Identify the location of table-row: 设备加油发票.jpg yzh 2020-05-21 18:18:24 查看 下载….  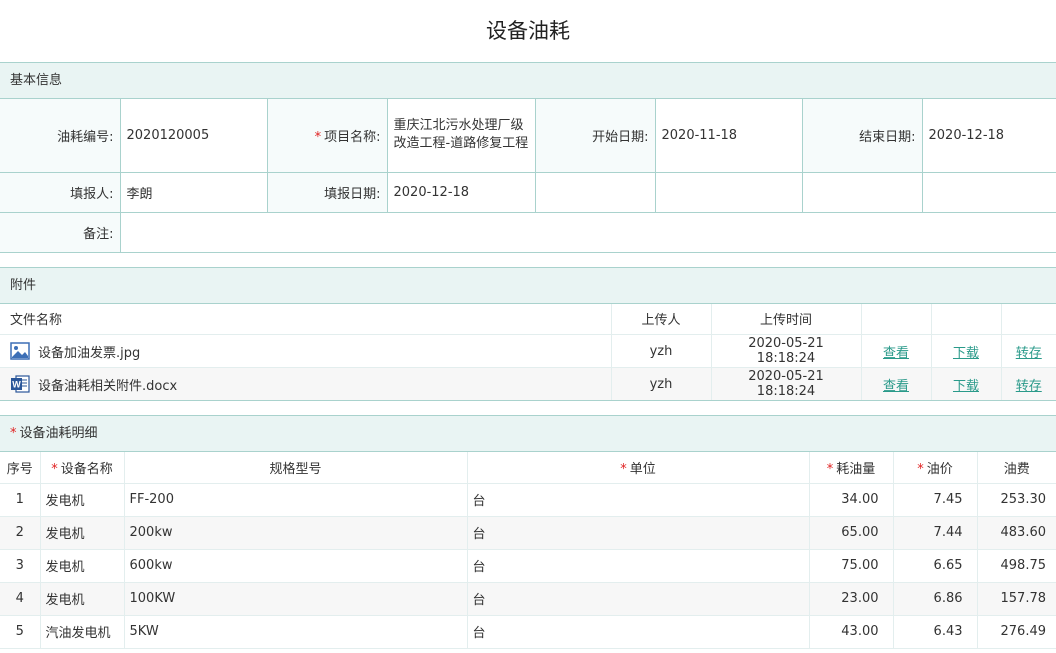
(528, 351).